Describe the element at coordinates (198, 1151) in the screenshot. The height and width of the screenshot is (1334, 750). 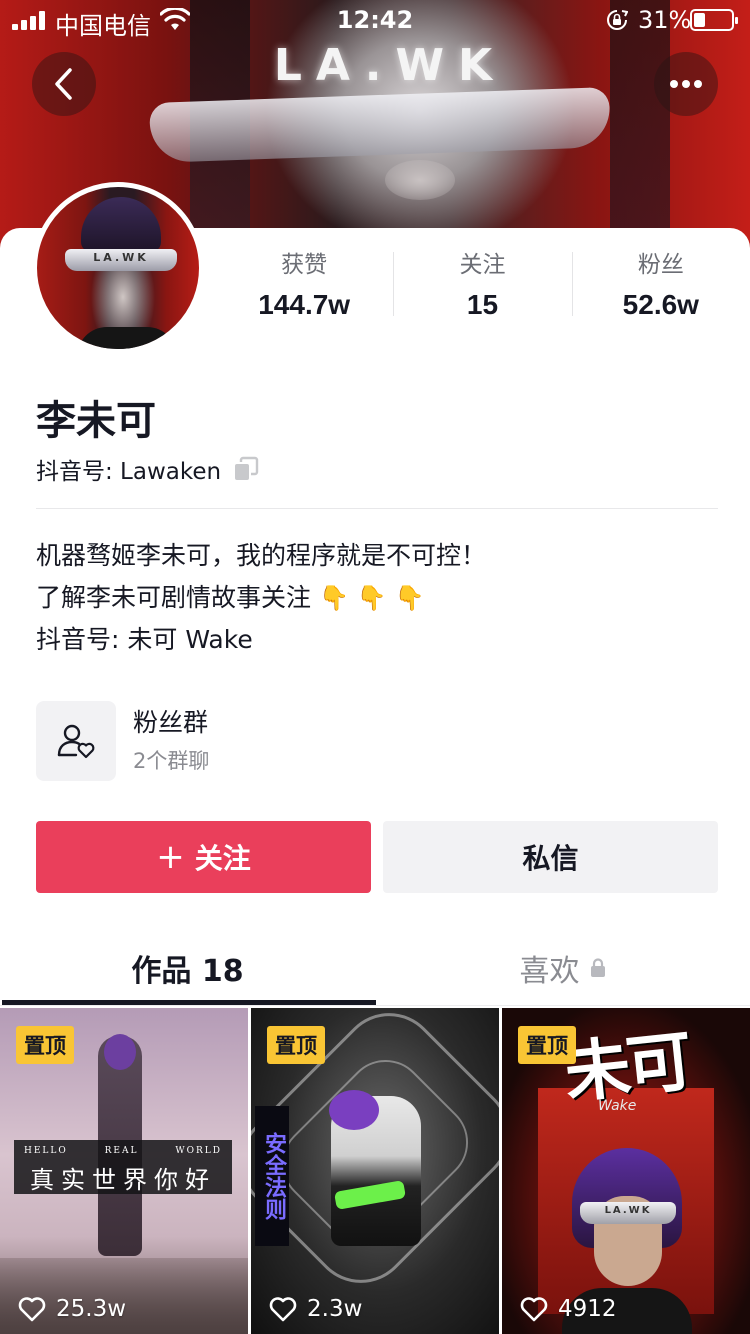
I see `sign-word: WORLD` at that location.